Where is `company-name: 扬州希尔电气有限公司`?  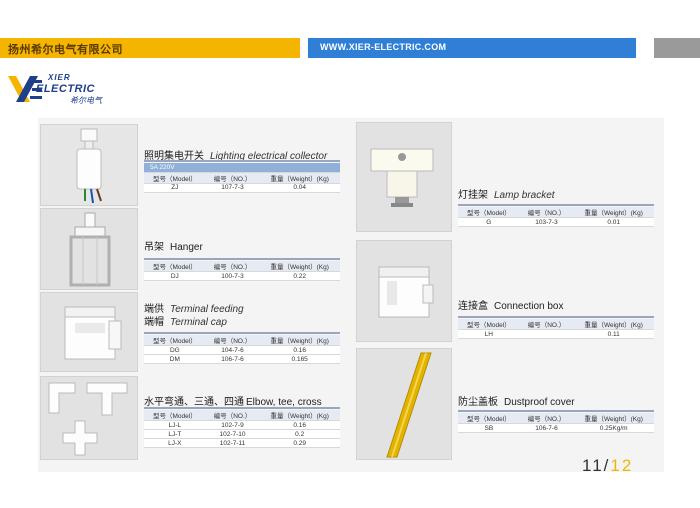 company-name: 扬州希尔电气有限公司 is located at coordinates (65, 50).